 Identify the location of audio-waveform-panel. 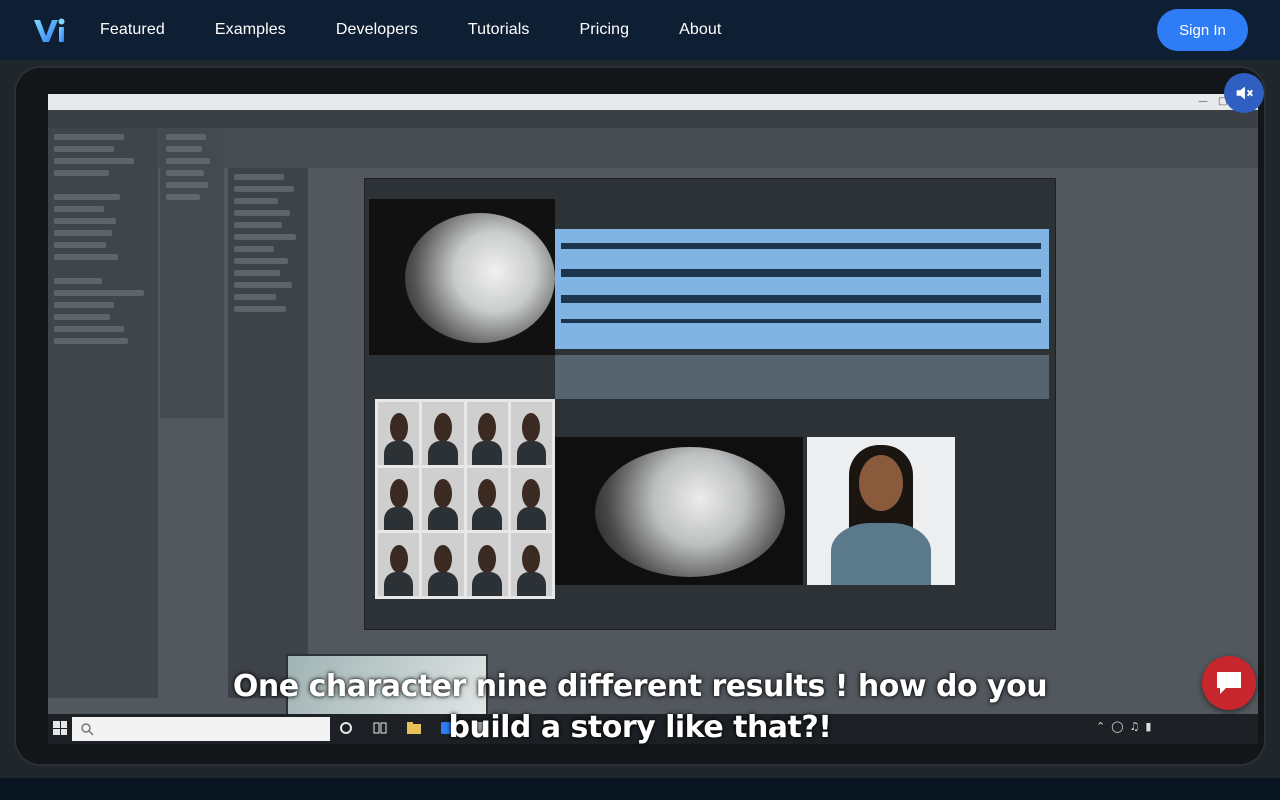
(802, 289).